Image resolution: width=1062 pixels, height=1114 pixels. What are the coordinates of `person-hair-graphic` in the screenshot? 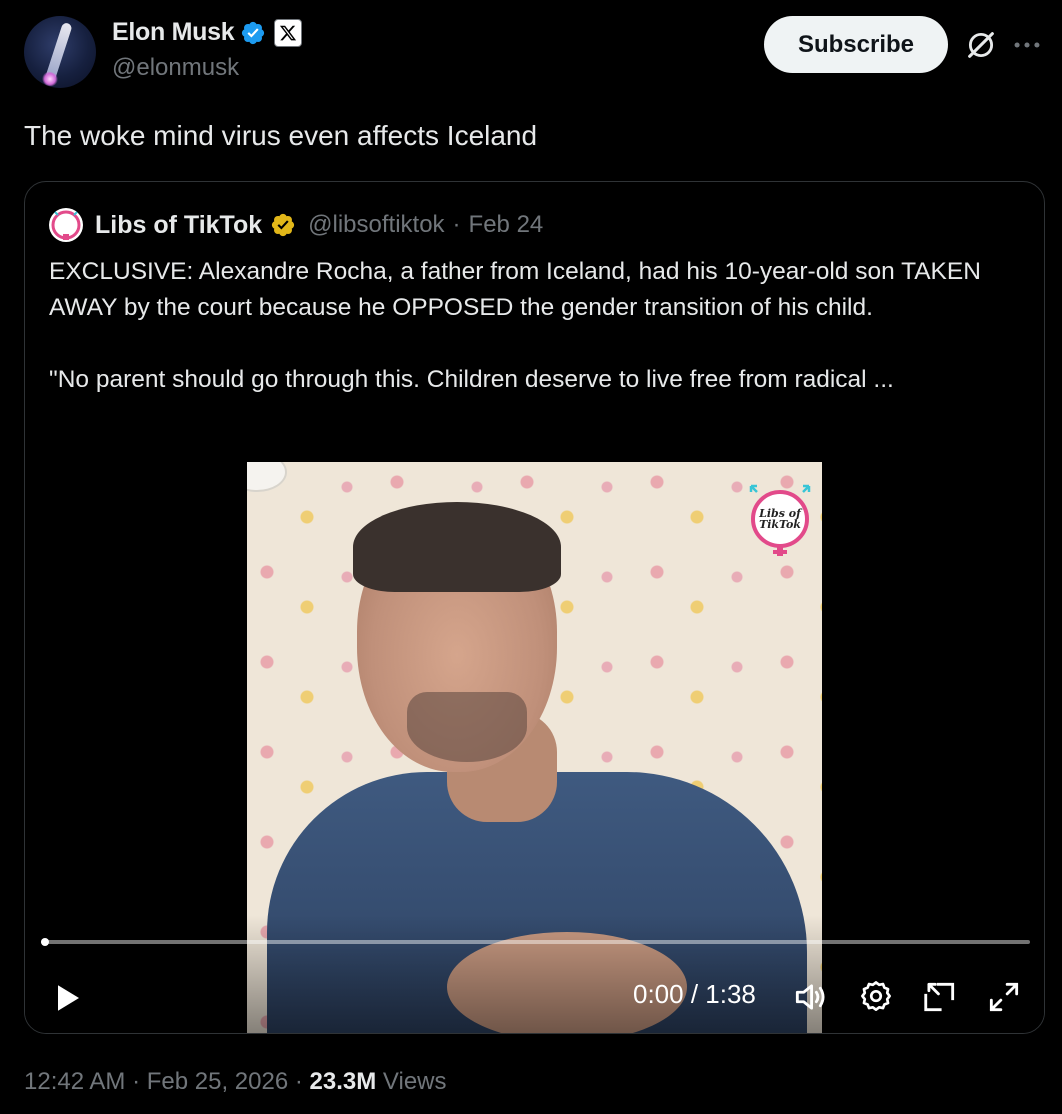 It's located at (457, 547).